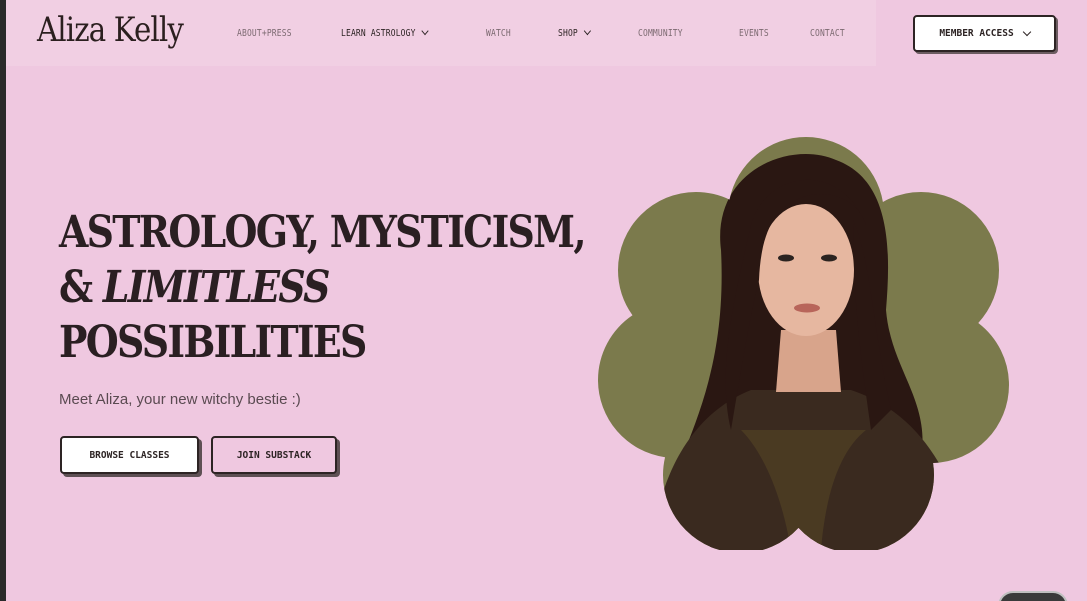 Image resolution: width=1087 pixels, height=601 pixels. I want to click on hero-heading-line-2: & LIMITLESS, so click(322, 287).